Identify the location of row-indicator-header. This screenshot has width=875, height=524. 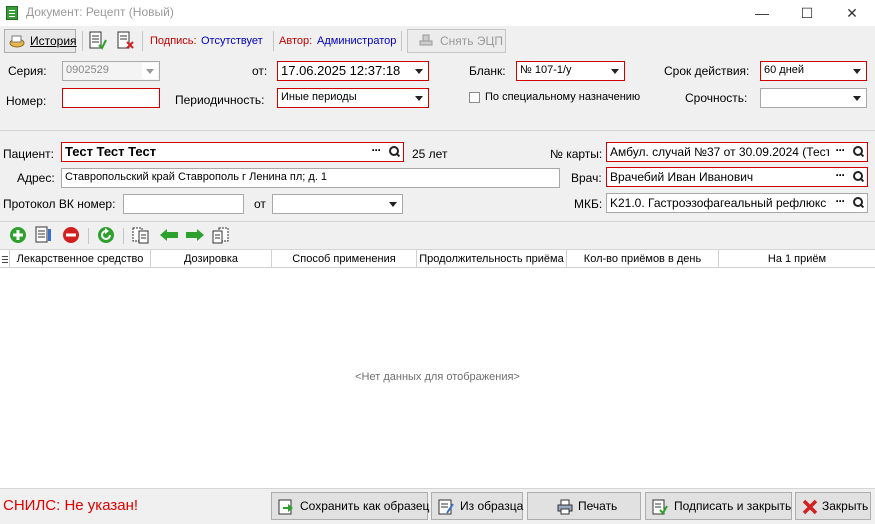
(5, 259).